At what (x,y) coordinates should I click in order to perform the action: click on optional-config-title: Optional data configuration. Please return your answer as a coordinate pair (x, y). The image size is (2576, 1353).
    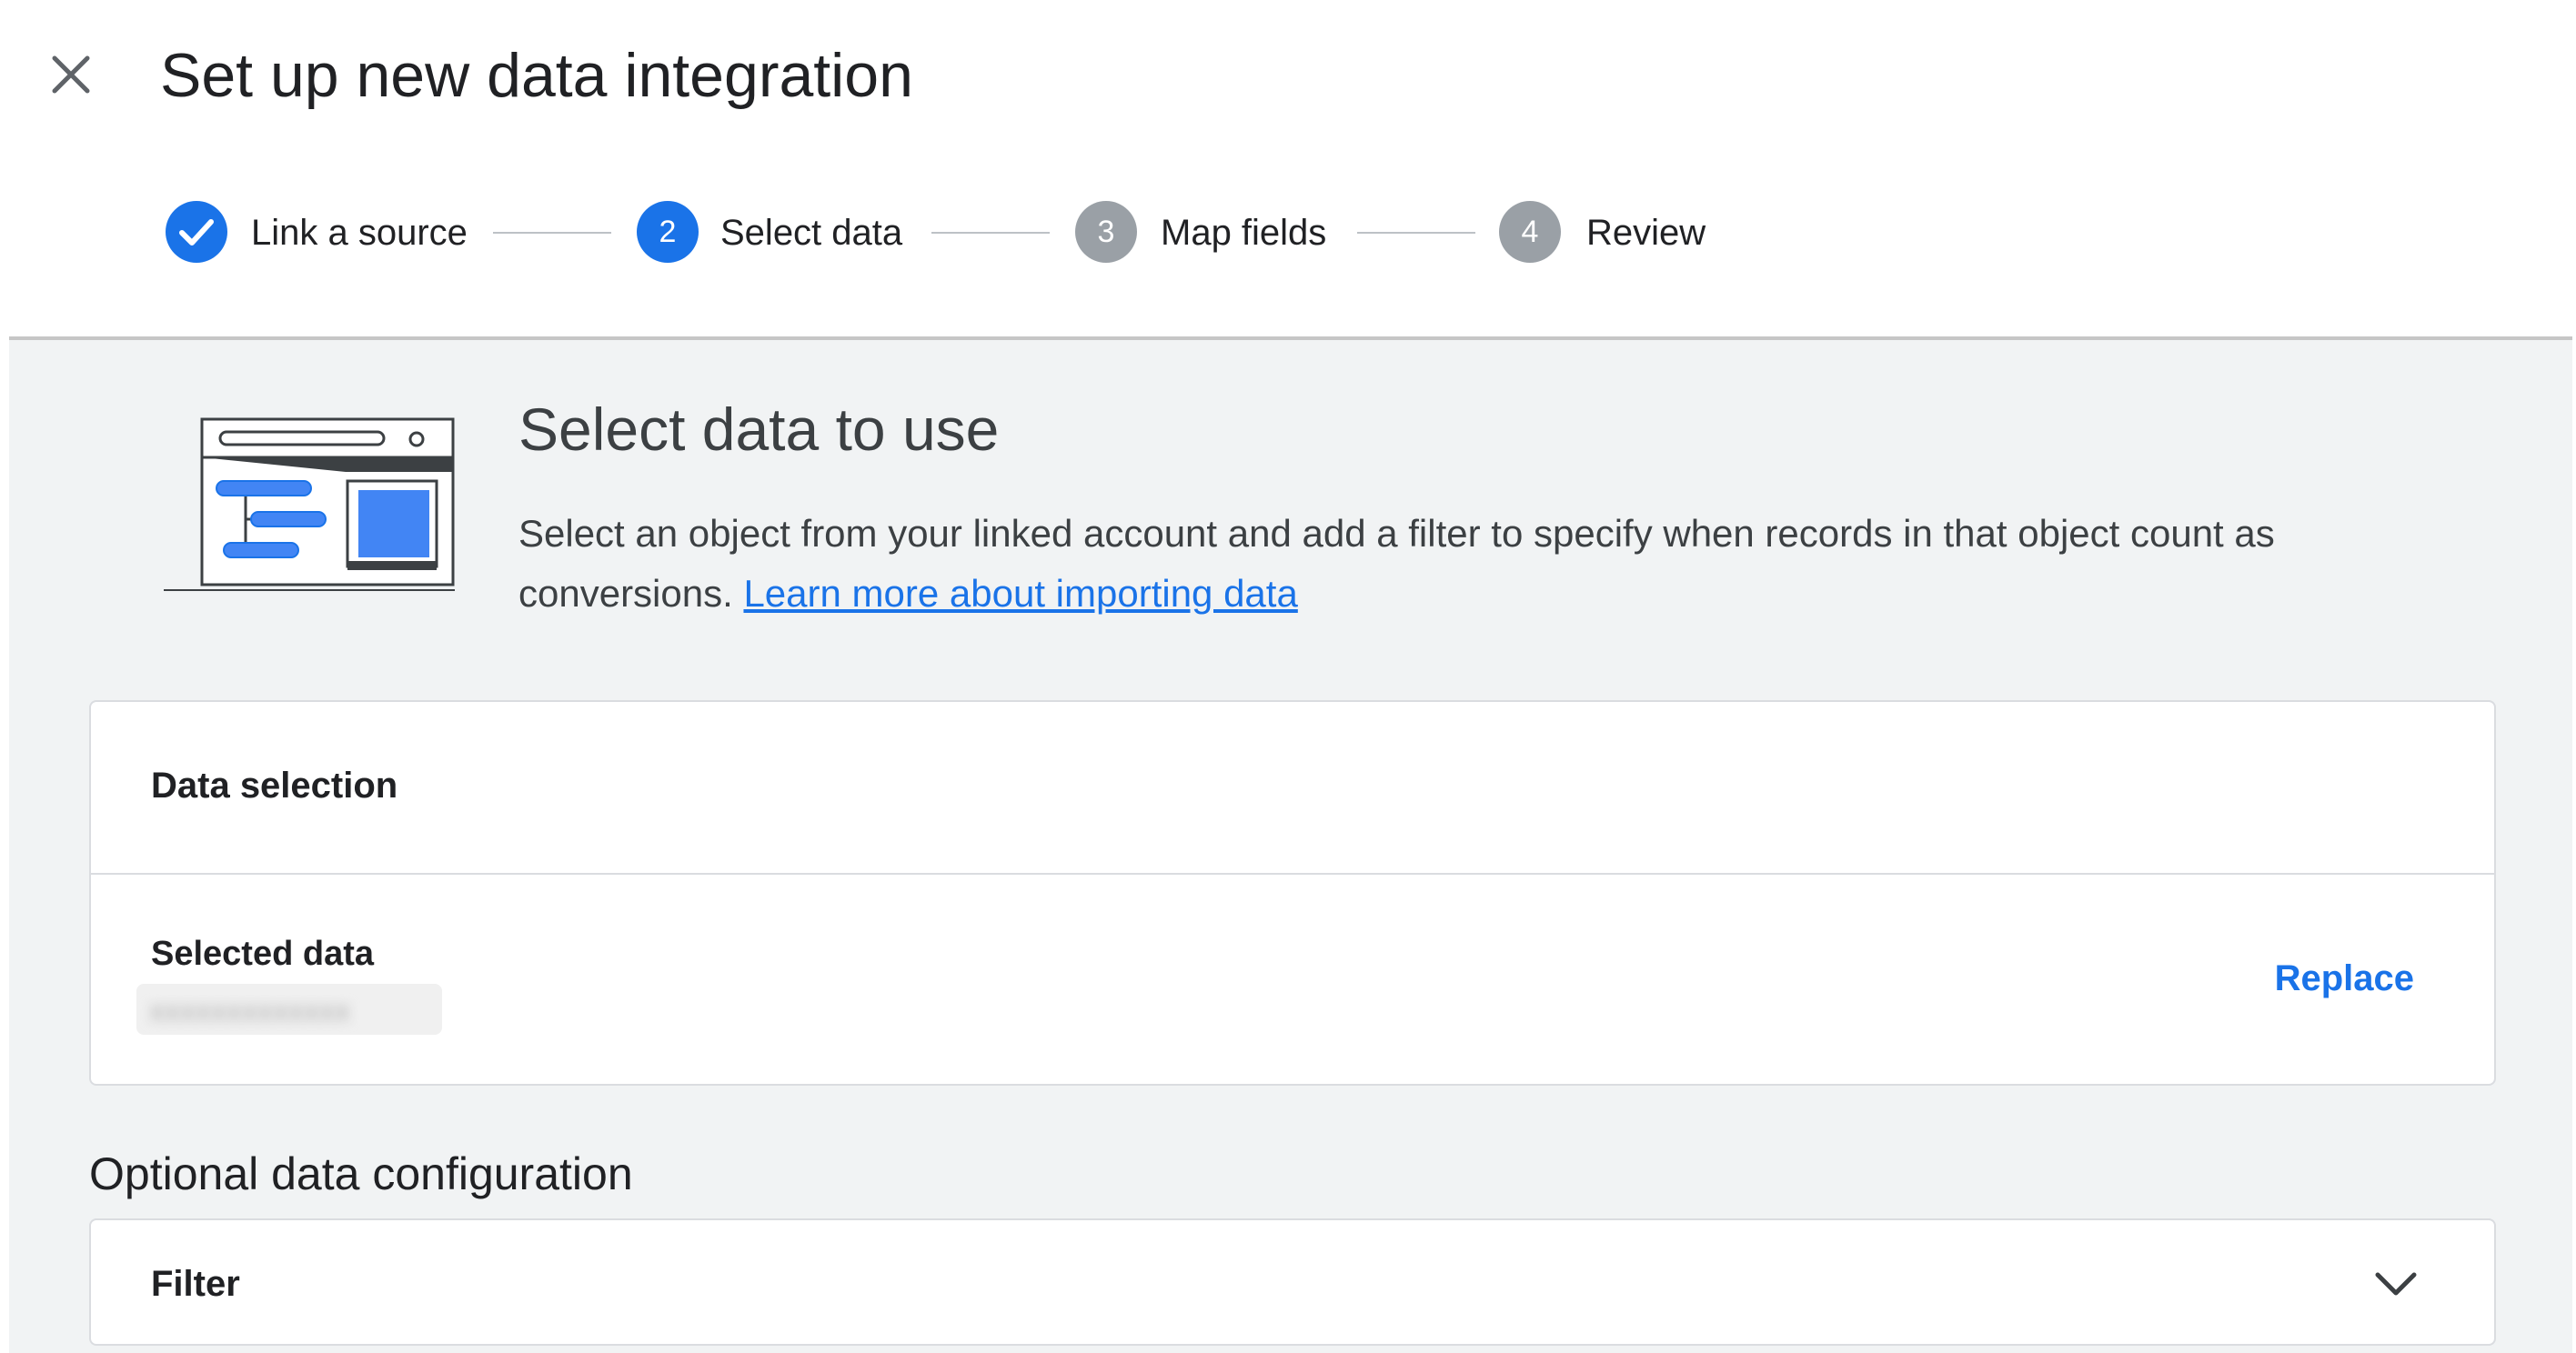
    Looking at the image, I should click on (361, 1174).